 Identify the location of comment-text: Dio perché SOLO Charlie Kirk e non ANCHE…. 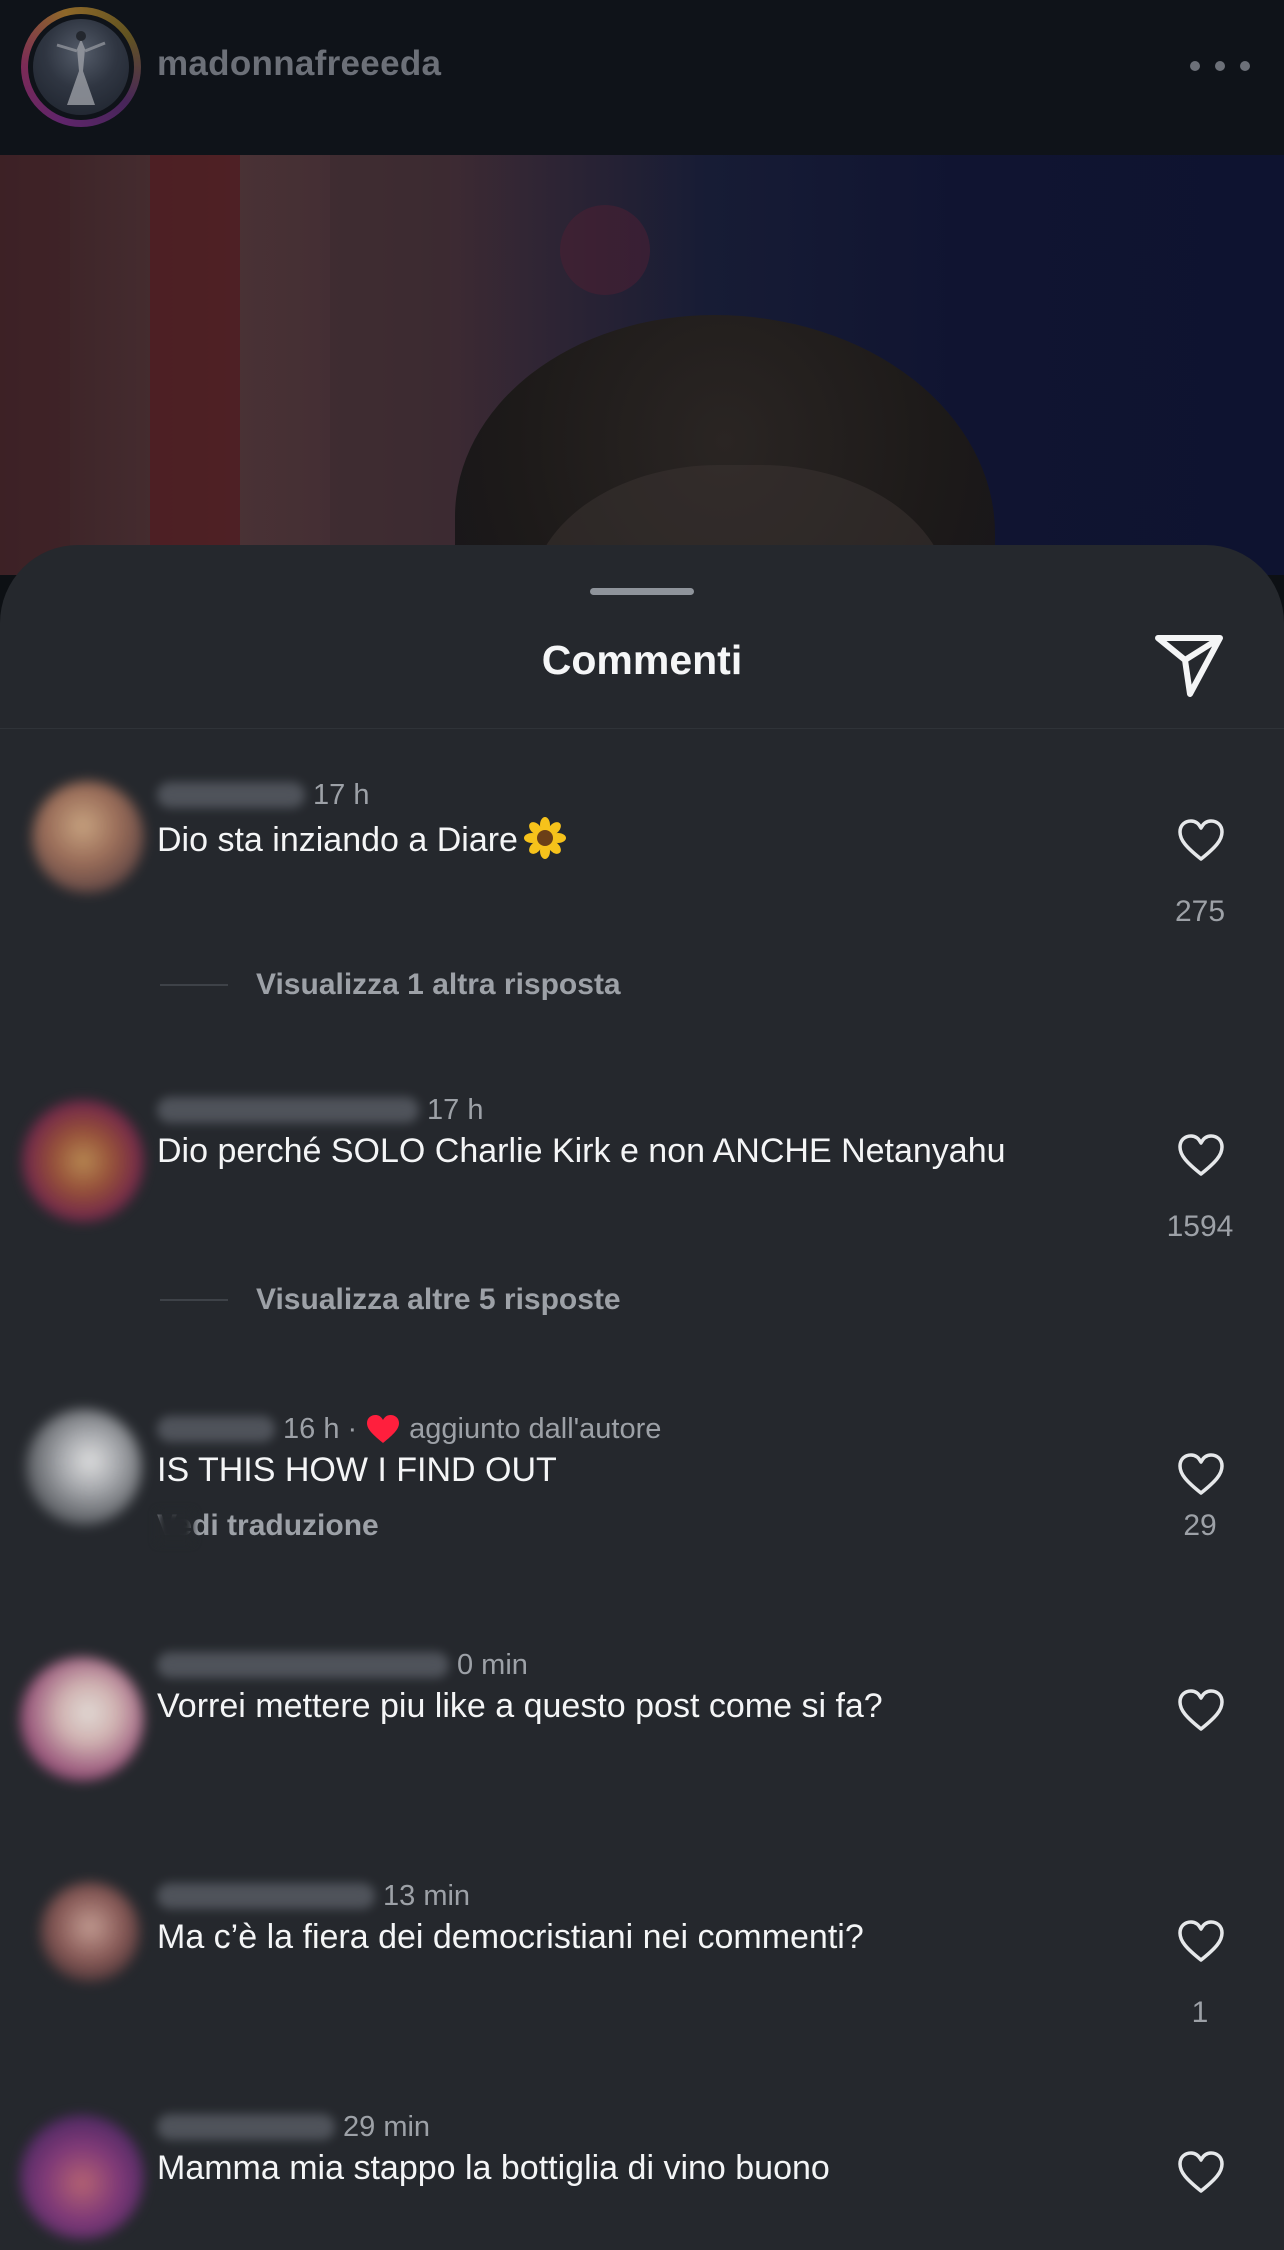
(581, 1151).